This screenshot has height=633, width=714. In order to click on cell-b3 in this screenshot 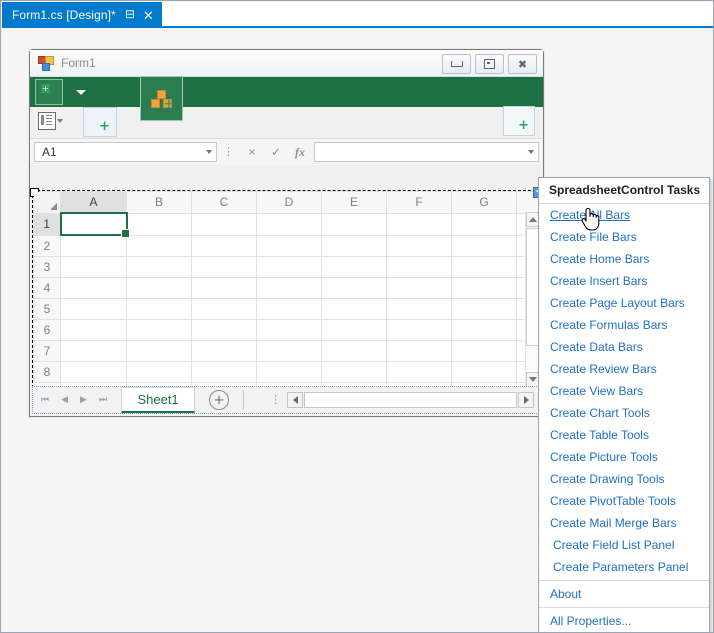, I will do `click(159, 267)`.